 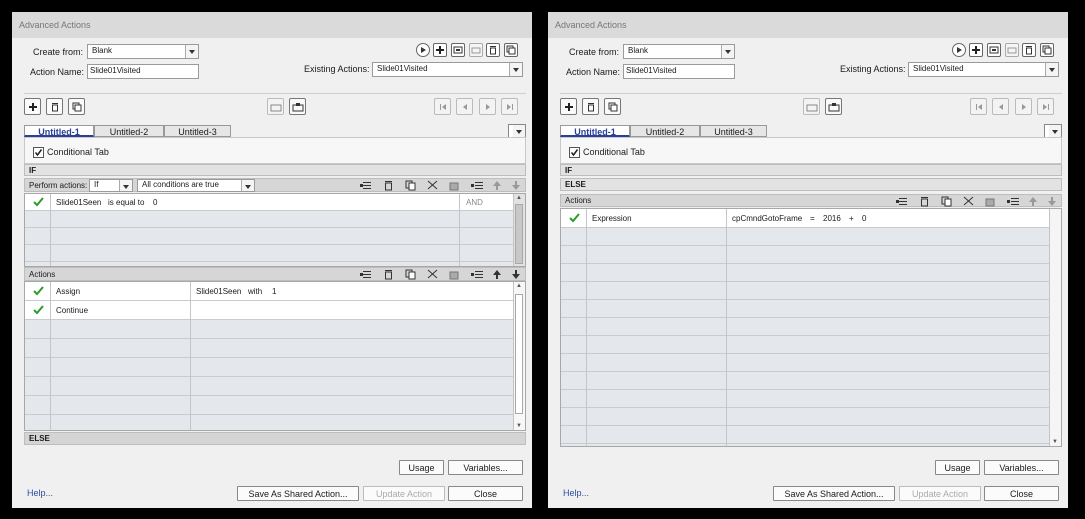 What do you see at coordinates (442, 106) in the screenshot?
I see `first-tab-button` at bounding box center [442, 106].